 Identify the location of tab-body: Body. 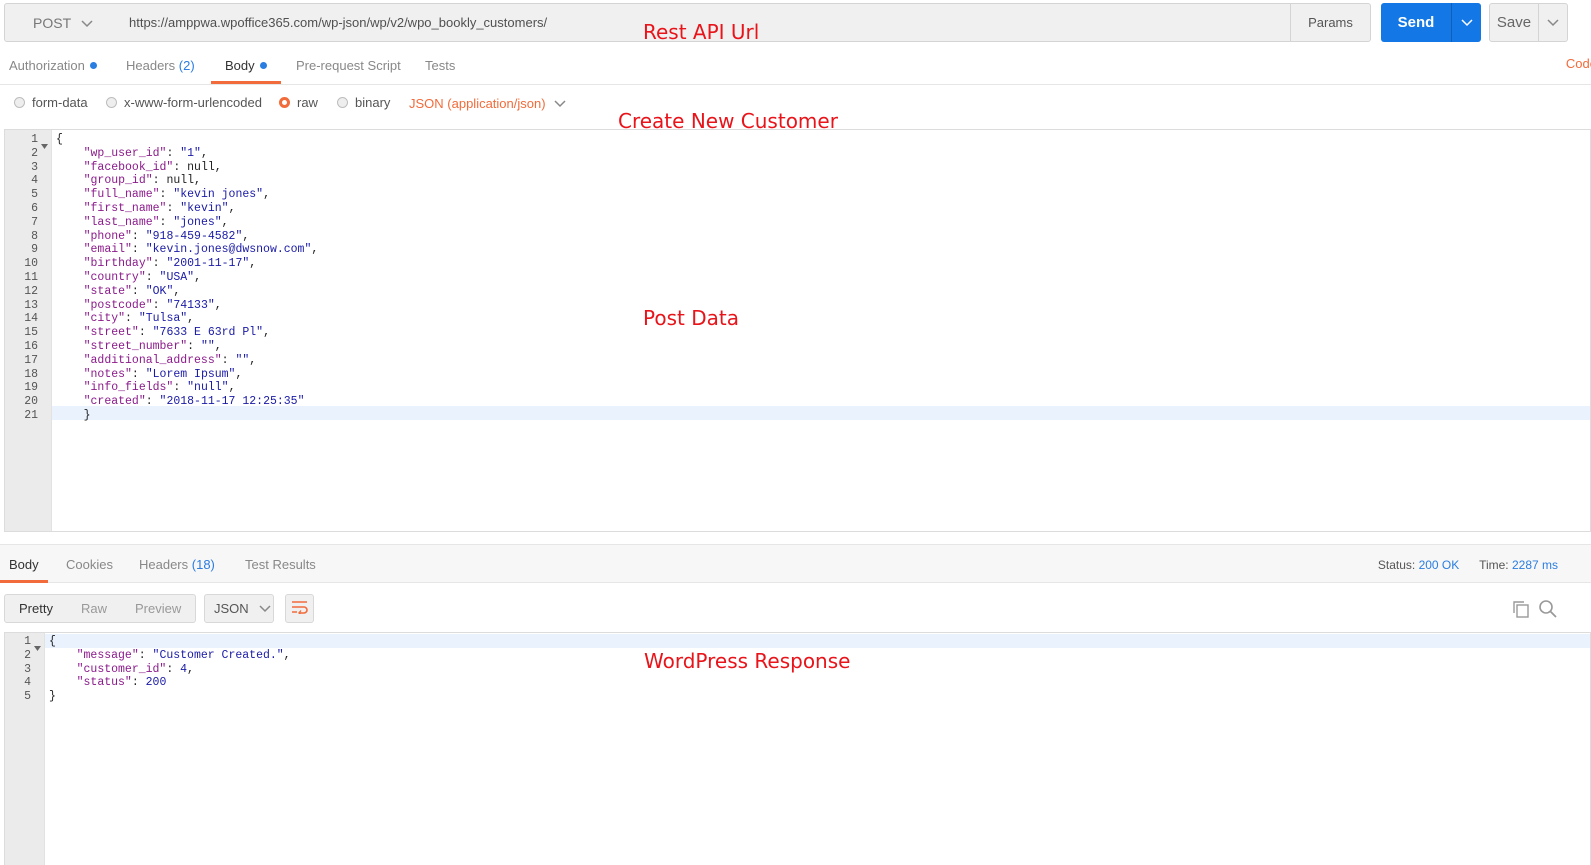
(246, 66).